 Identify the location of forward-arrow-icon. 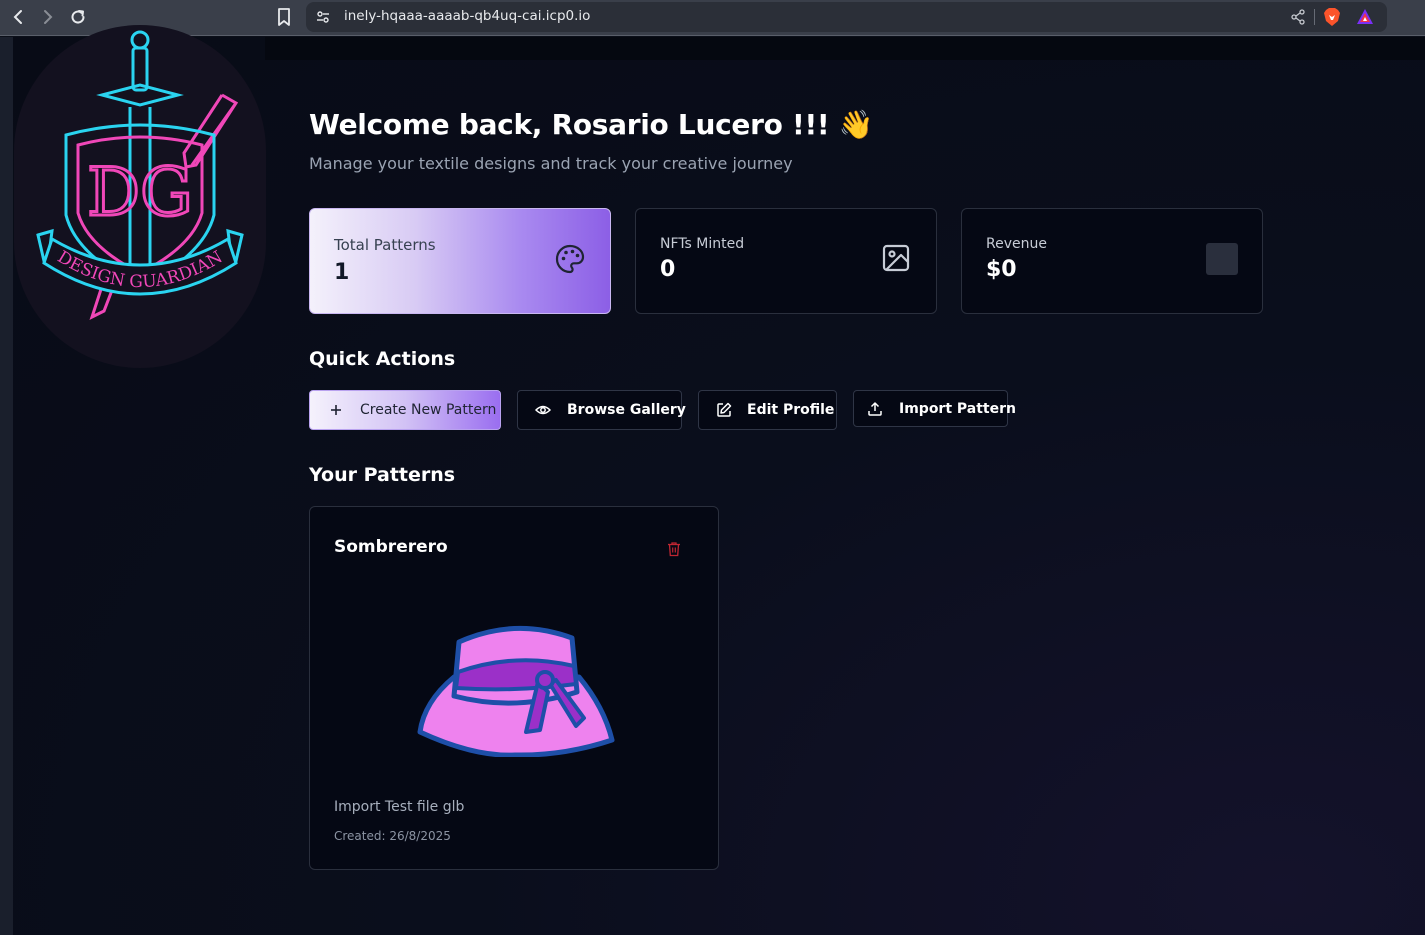
(48, 17).